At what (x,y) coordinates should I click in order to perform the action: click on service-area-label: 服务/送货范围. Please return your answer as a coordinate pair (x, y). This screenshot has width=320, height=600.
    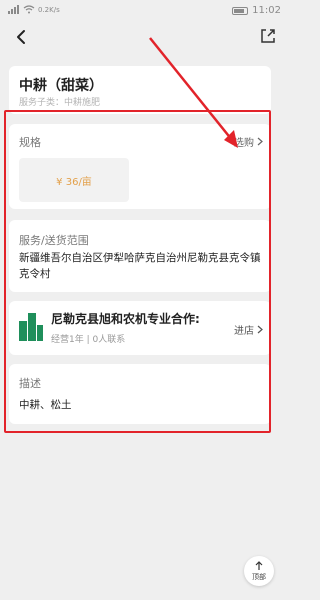
    Looking at the image, I should click on (54, 240).